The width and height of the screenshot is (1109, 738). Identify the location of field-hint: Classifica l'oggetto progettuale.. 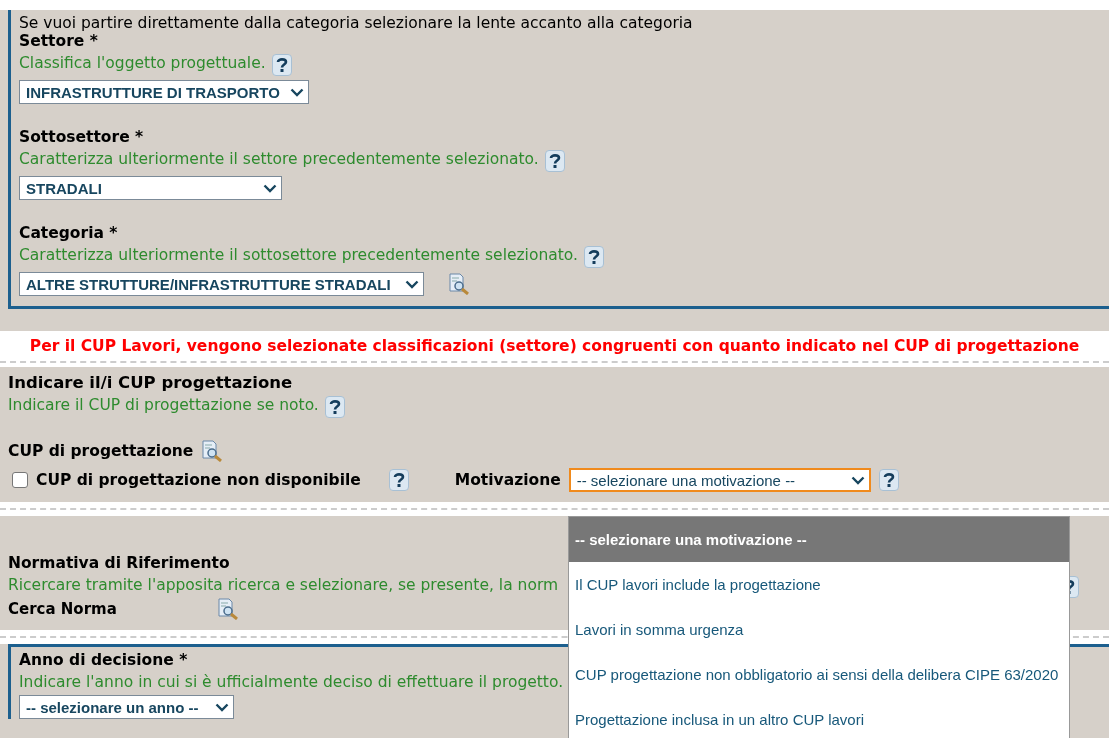
(142, 63).